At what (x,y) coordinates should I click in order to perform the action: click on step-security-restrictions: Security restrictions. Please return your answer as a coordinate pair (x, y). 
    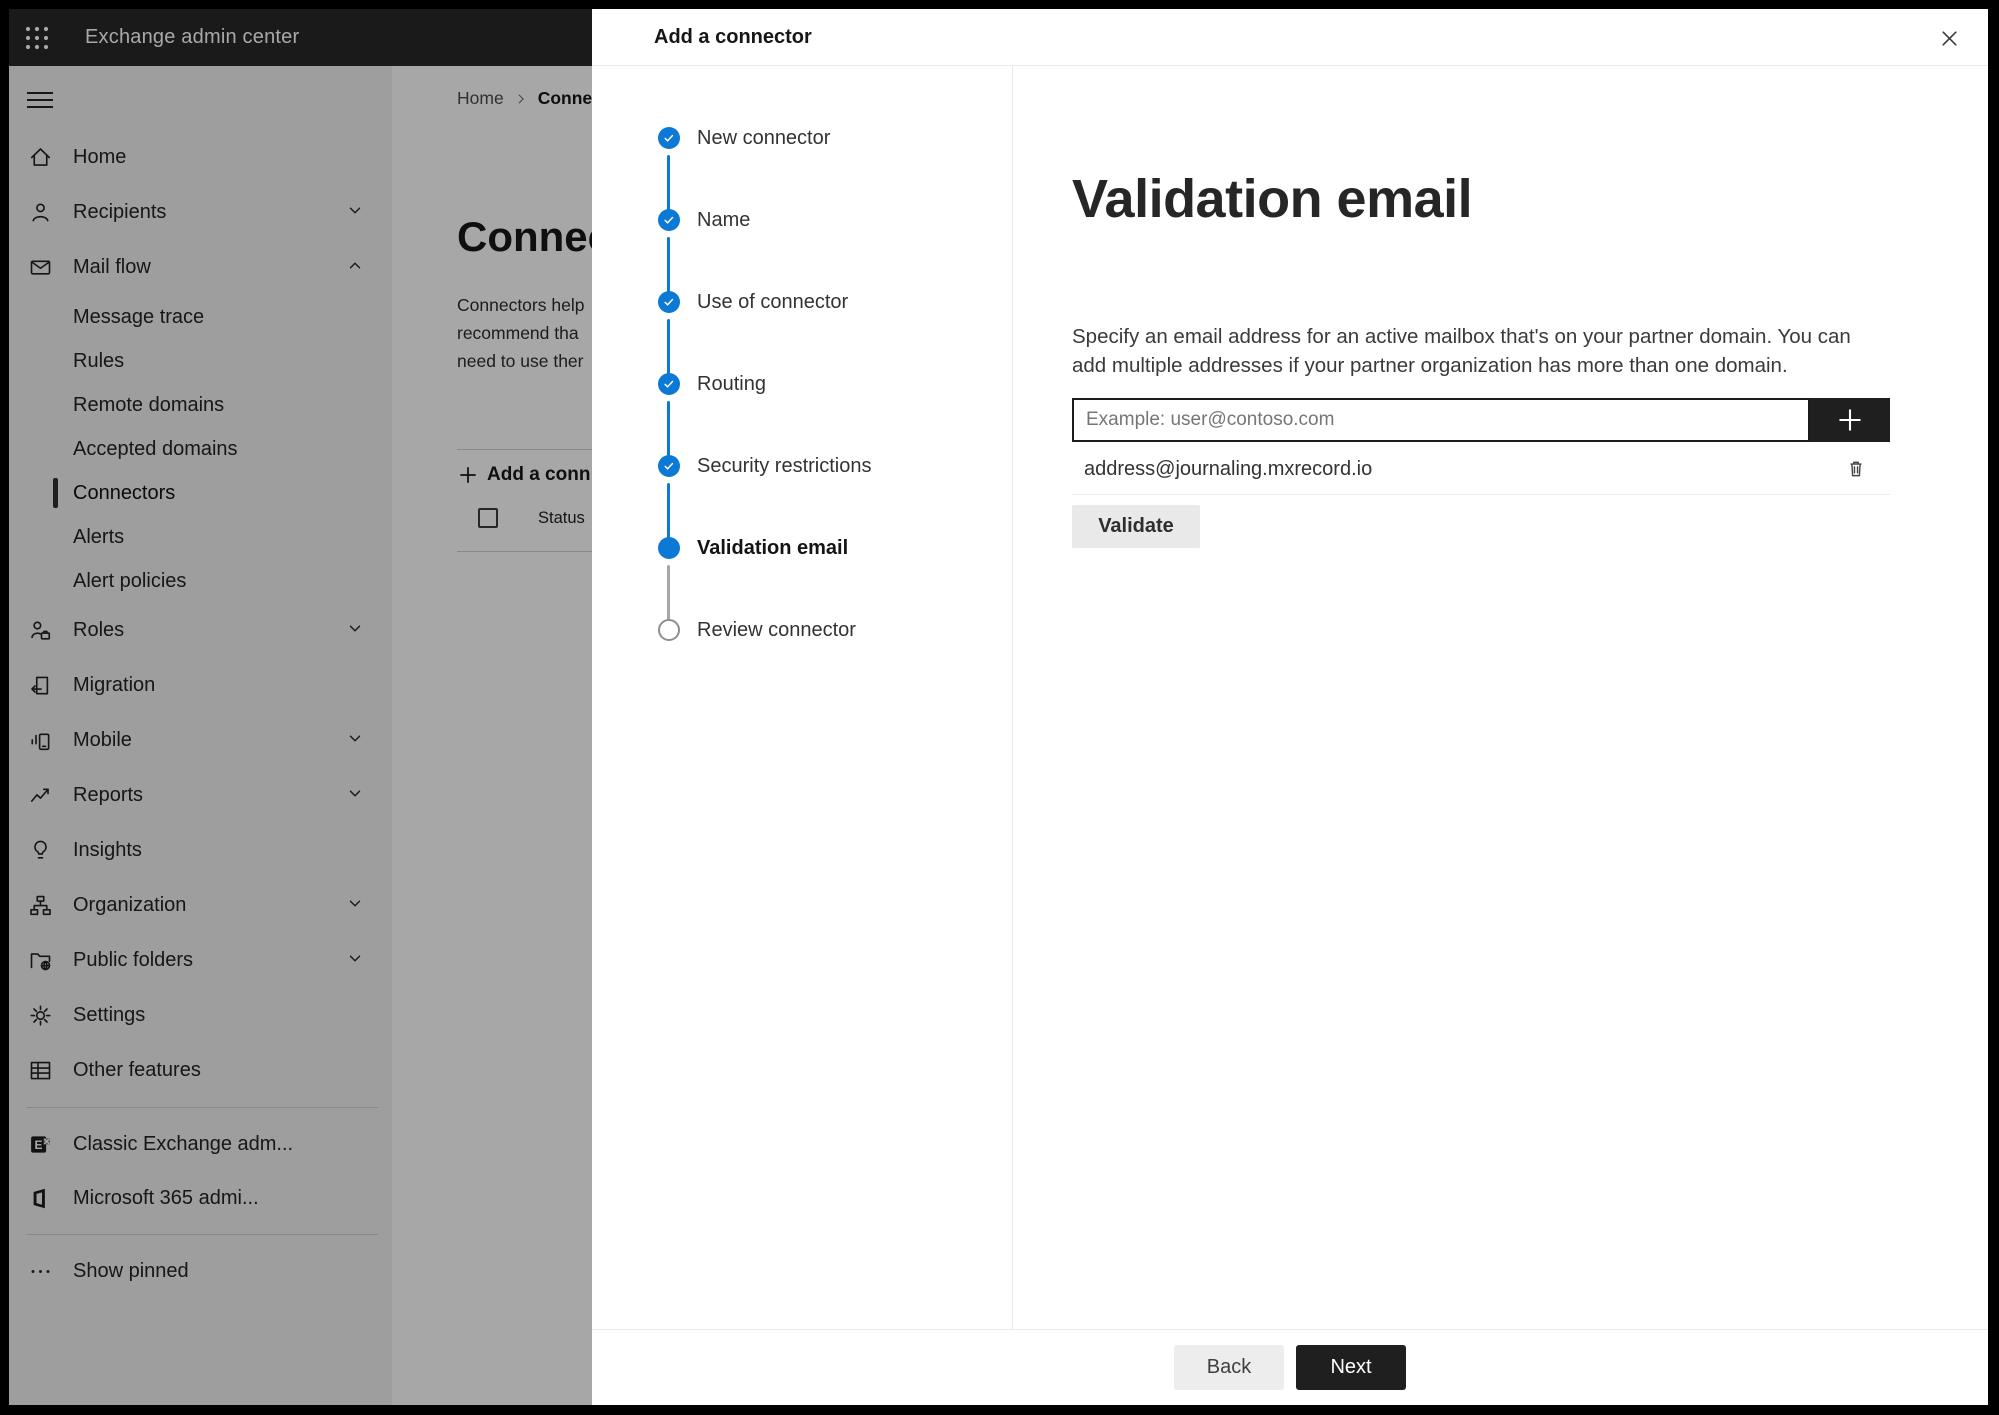
    Looking at the image, I should click on (802, 466).